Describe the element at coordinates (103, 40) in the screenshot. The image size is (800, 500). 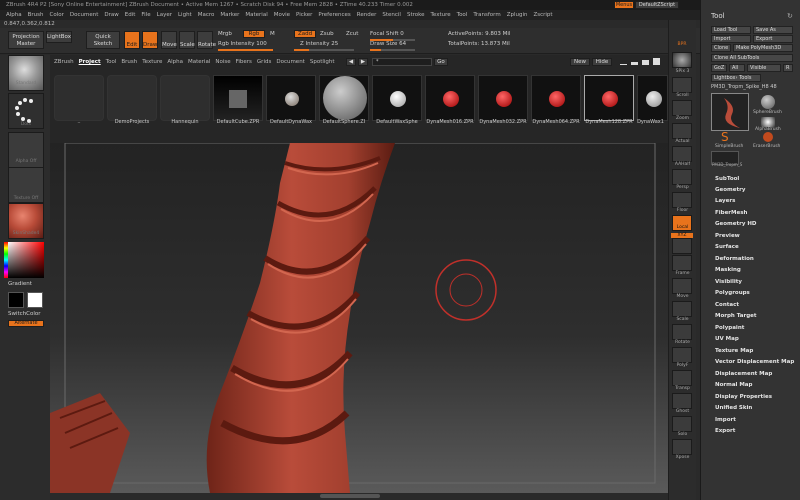
I see `quick-sketch-button: Quick Sketch` at that location.